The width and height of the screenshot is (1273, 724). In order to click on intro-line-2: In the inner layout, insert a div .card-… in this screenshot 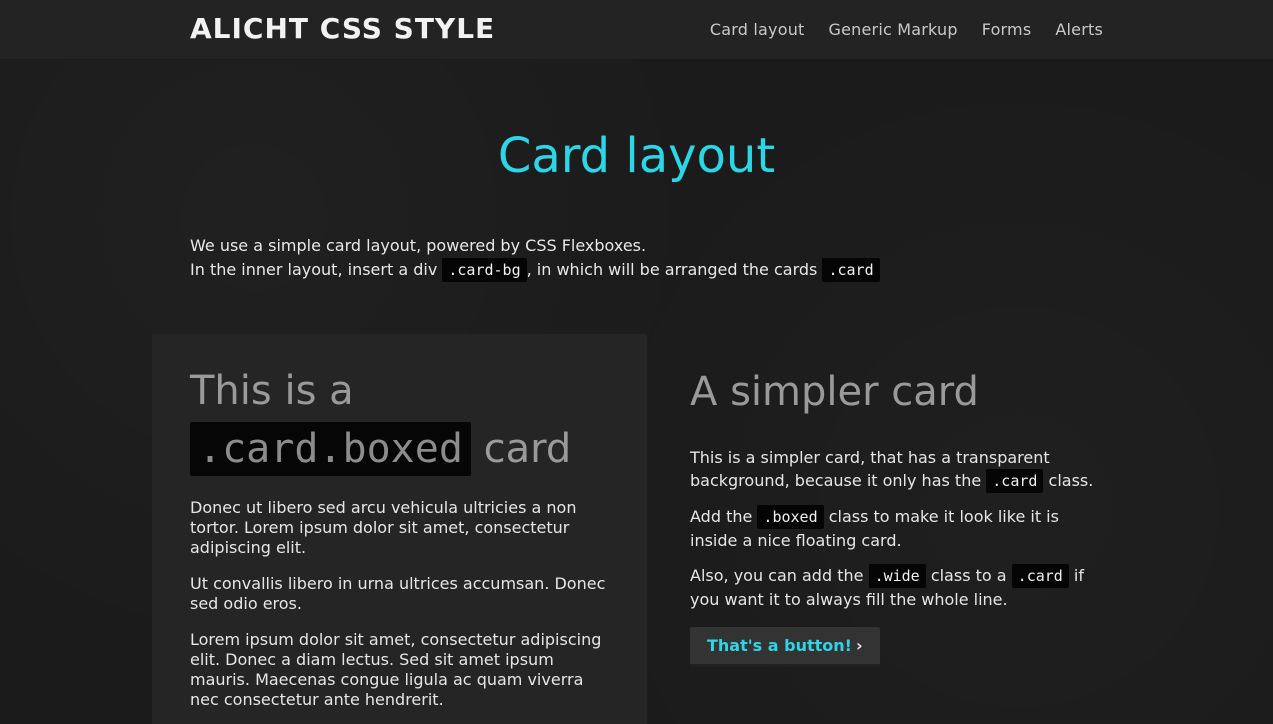, I will do `click(640, 270)`.